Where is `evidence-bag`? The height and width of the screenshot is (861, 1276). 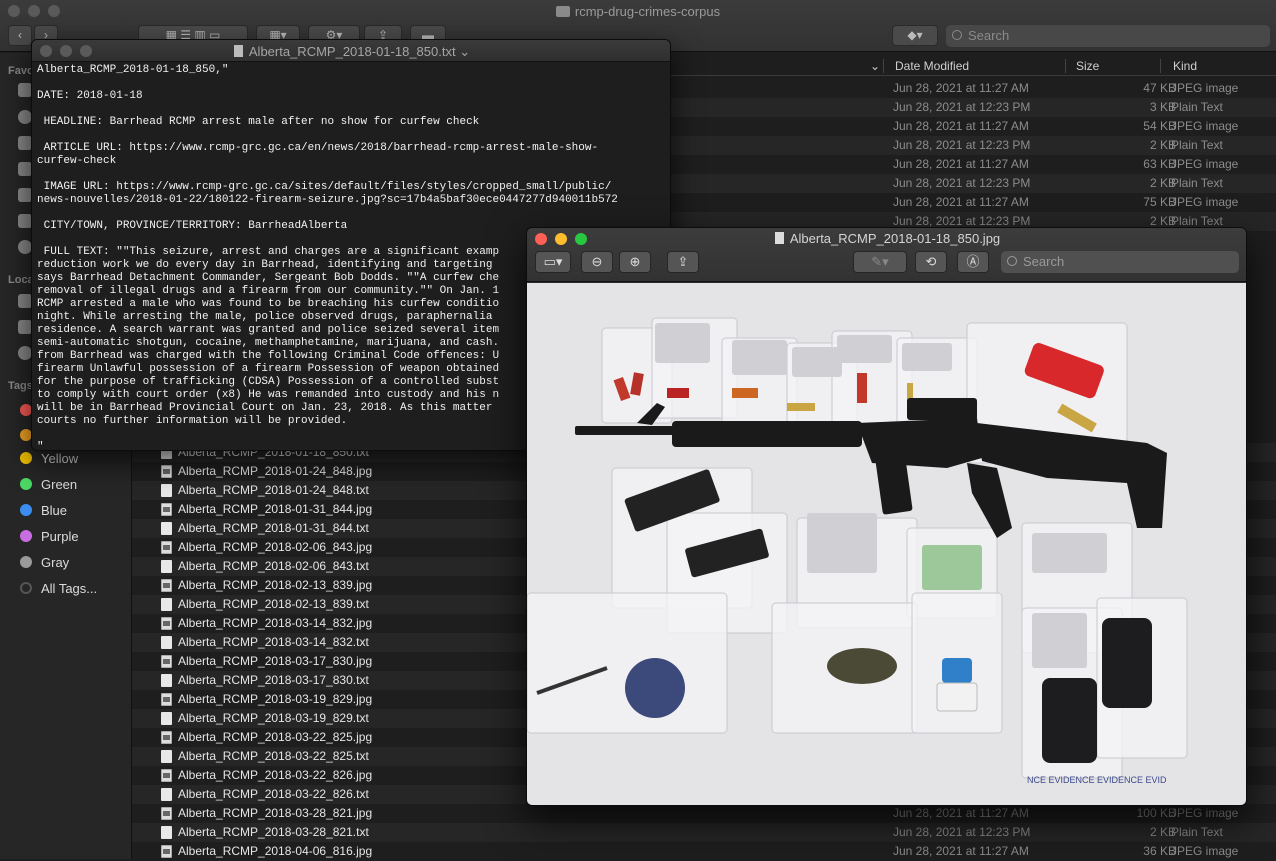 evidence-bag is located at coordinates (627, 663).